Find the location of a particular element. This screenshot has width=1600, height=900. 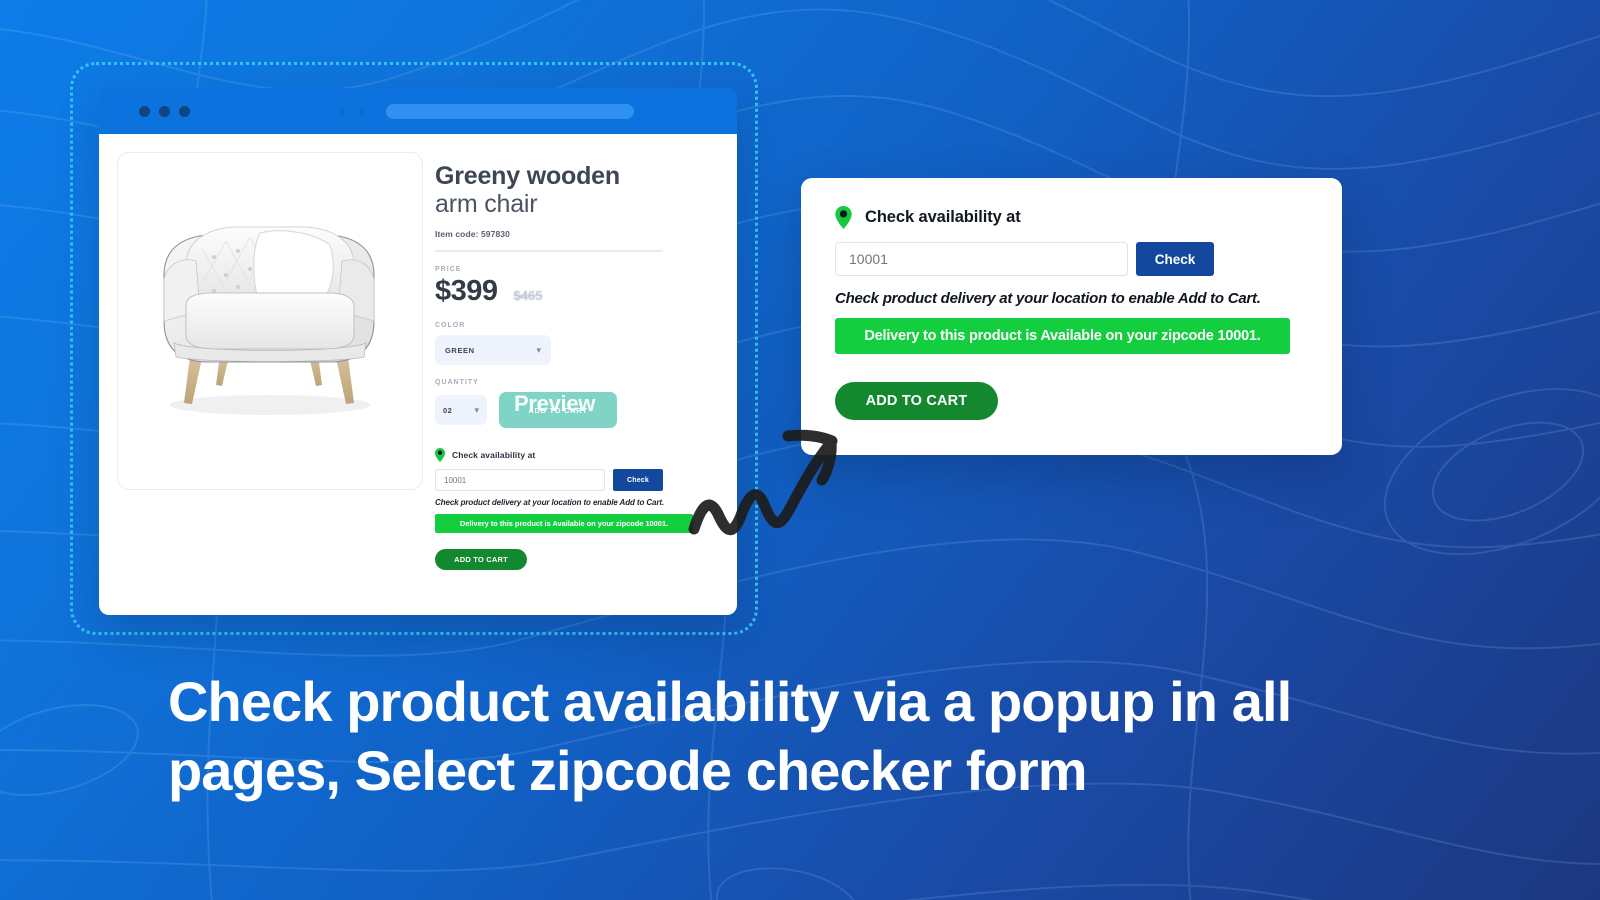

product-title-line2: arm chair is located at coordinates (486, 203).